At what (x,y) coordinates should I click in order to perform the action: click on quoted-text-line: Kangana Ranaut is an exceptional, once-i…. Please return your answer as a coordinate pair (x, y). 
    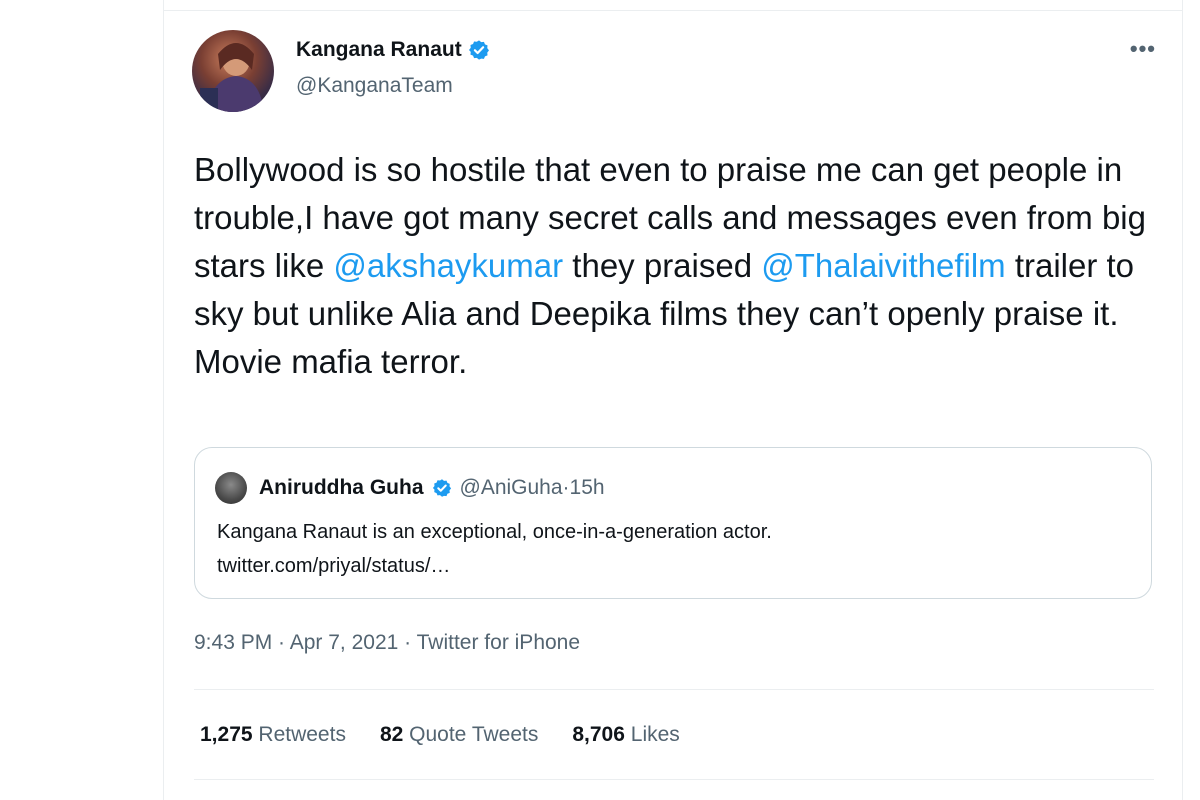
    Looking at the image, I should click on (494, 532).